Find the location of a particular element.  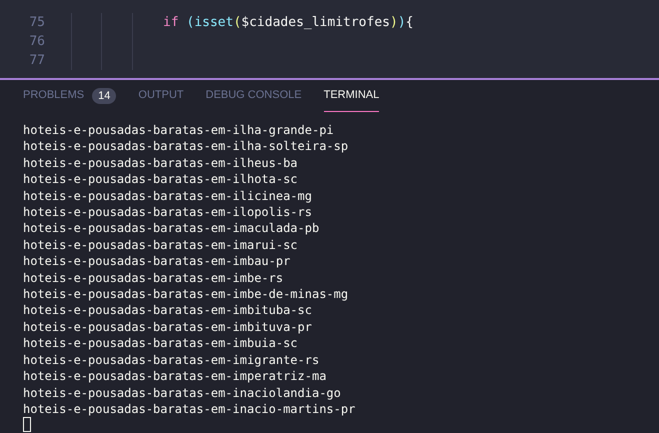

terminal-line: hoteis-e-pousadas-baratas-em-imbe-de-minas-mg is located at coordinates (185, 294).